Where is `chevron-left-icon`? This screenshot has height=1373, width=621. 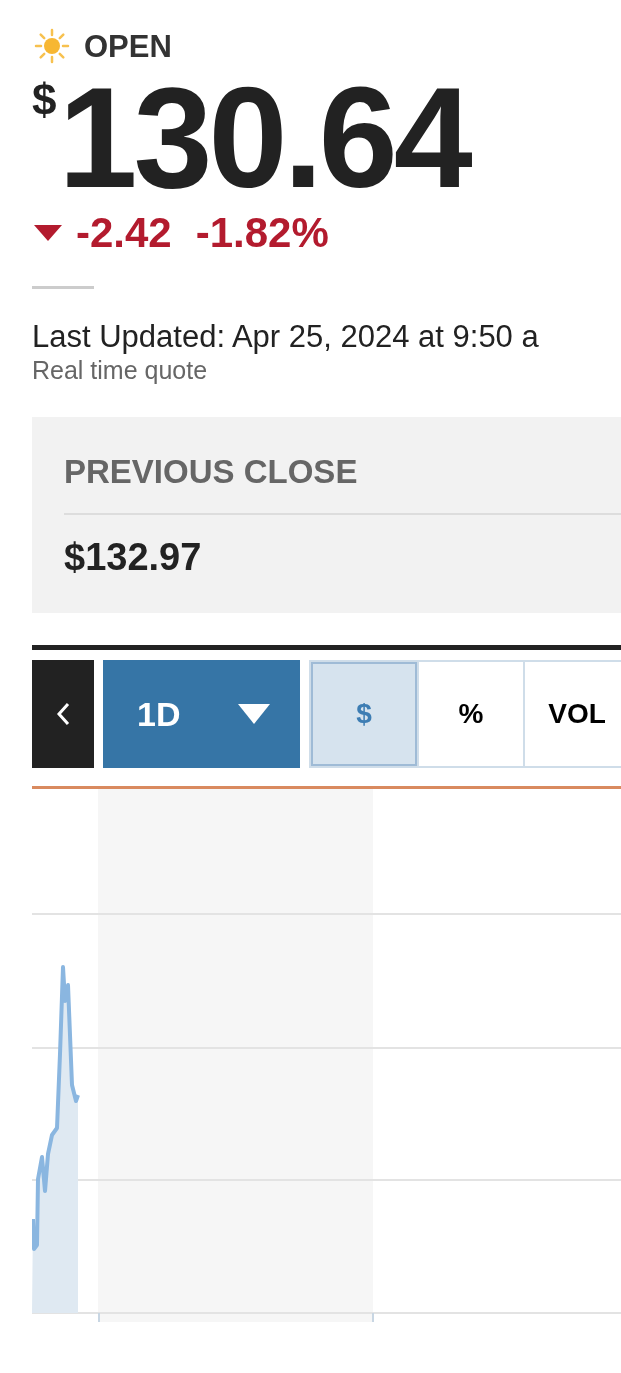
chevron-left-icon is located at coordinates (63, 714).